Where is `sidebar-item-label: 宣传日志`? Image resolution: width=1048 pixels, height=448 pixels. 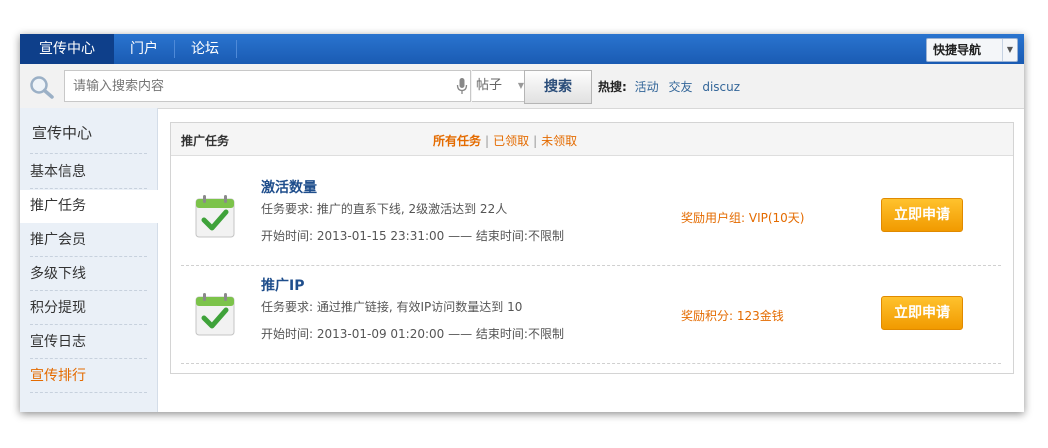 sidebar-item-label: 宣传日志 is located at coordinates (58, 342).